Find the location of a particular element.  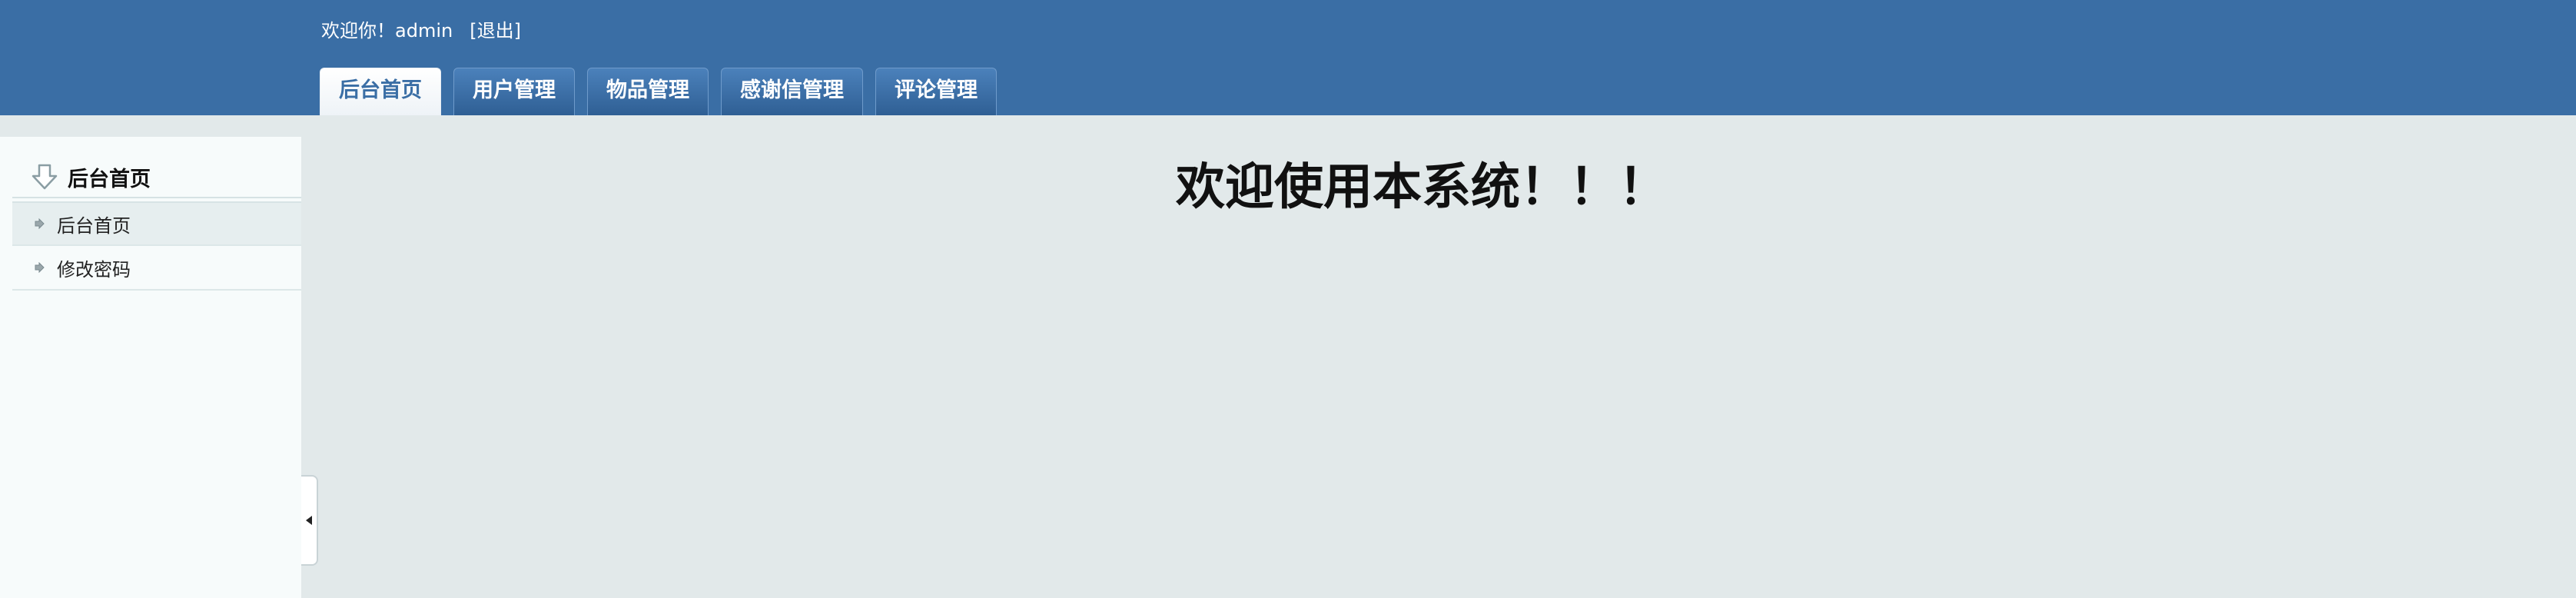

caret-left-icon is located at coordinates (309, 520).